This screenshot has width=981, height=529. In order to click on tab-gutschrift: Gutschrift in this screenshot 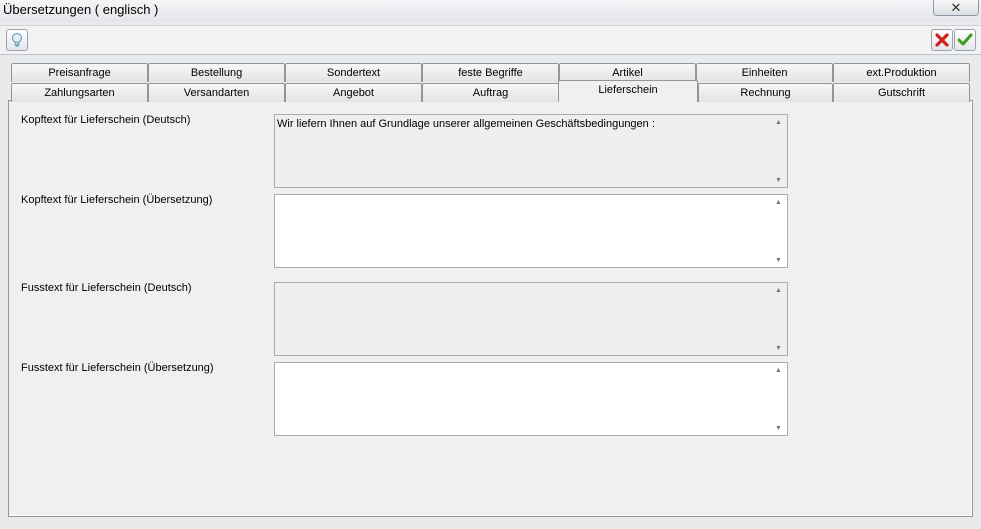, I will do `click(901, 92)`.